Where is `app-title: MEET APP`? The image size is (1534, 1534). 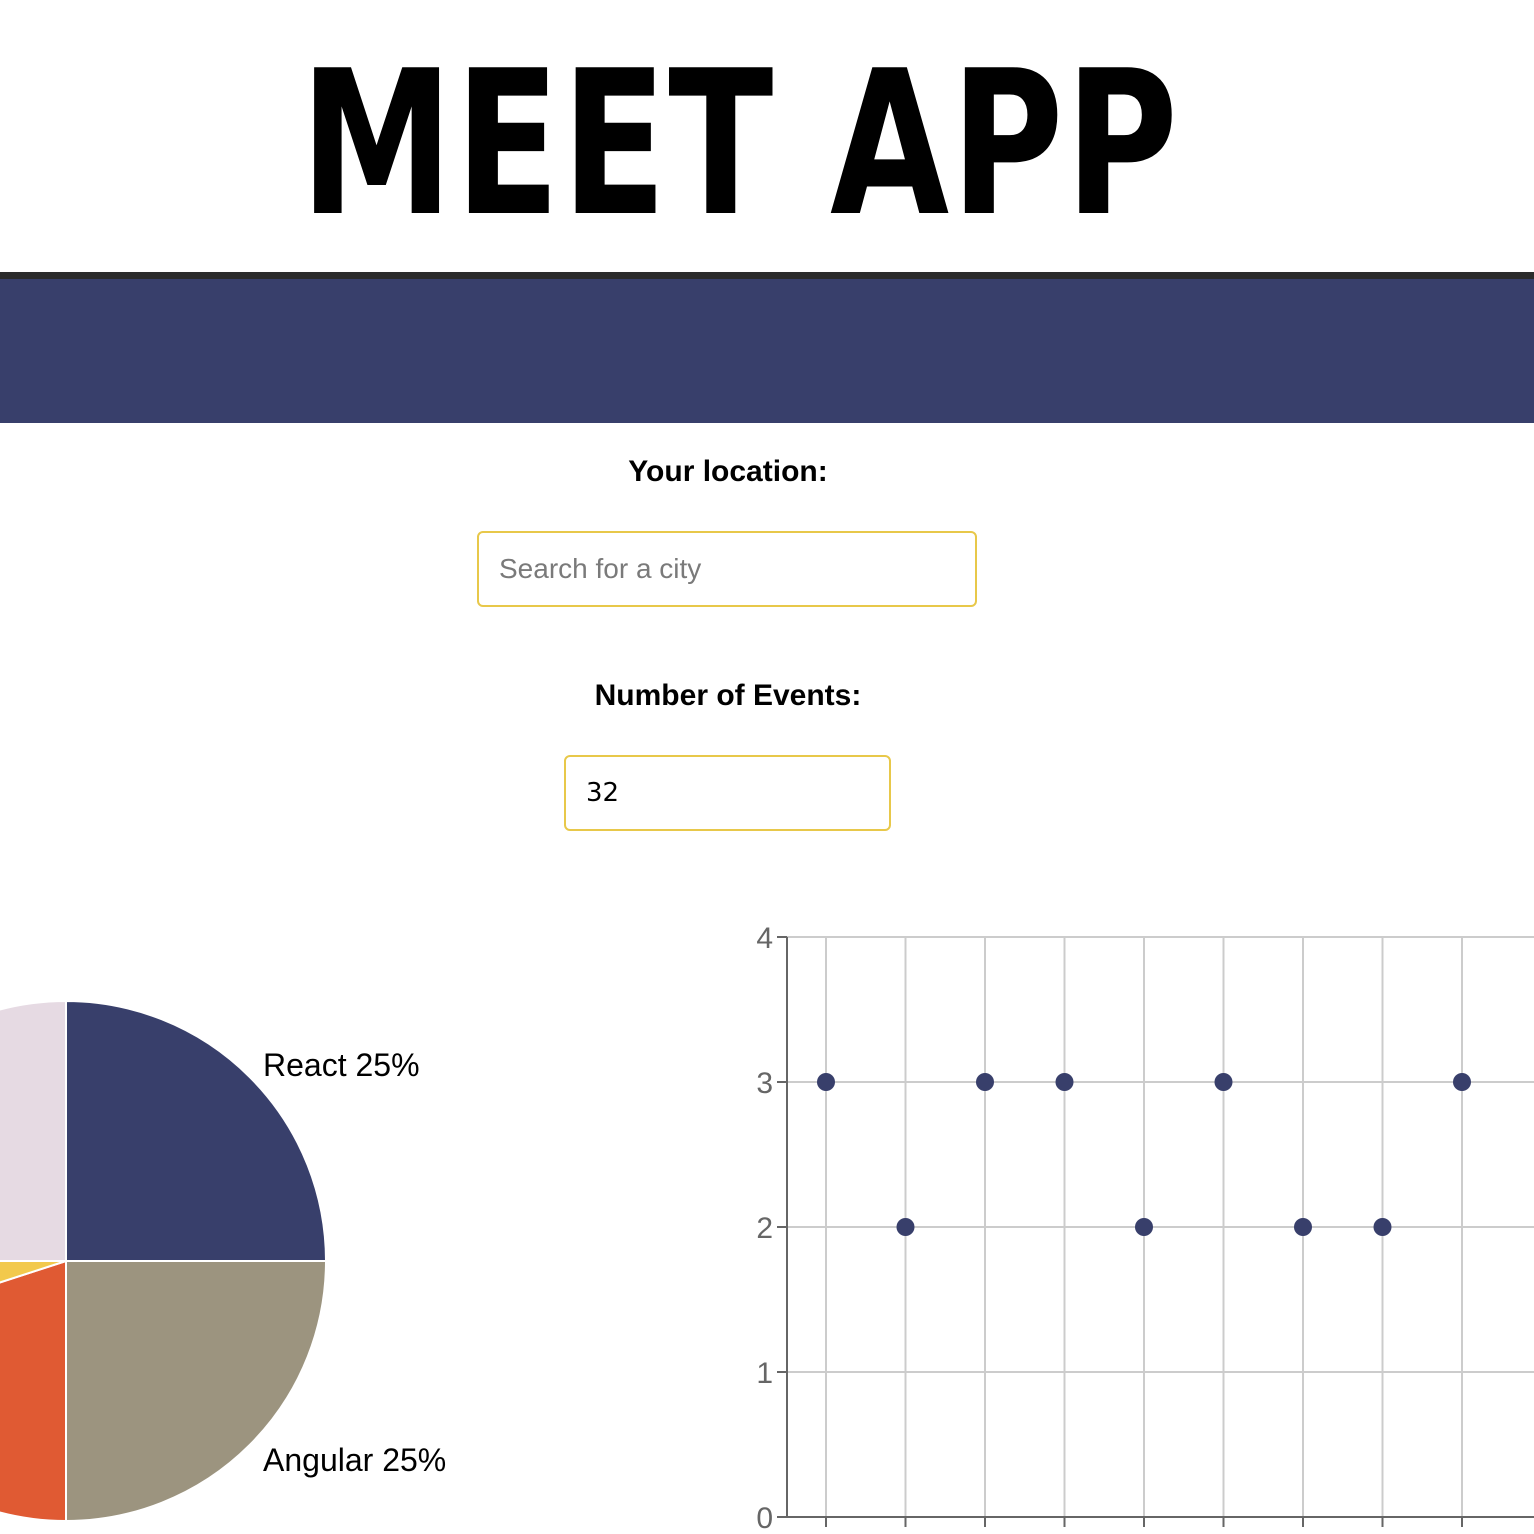
app-title: MEET APP is located at coordinates (740, 144).